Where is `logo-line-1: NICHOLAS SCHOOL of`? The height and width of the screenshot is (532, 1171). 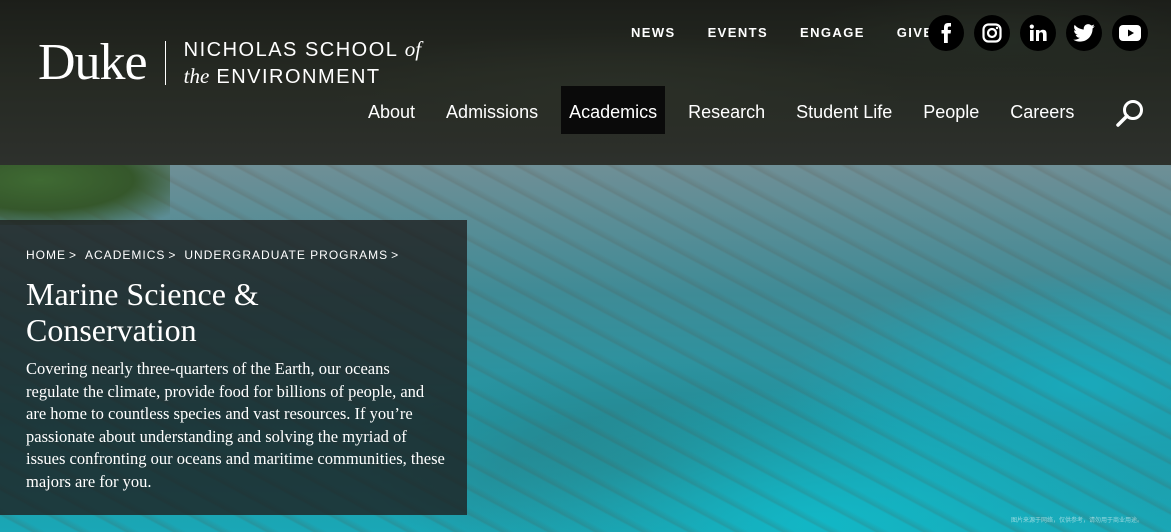
logo-line-1: NICHOLAS SCHOOL of is located at coordinates (302, 49).